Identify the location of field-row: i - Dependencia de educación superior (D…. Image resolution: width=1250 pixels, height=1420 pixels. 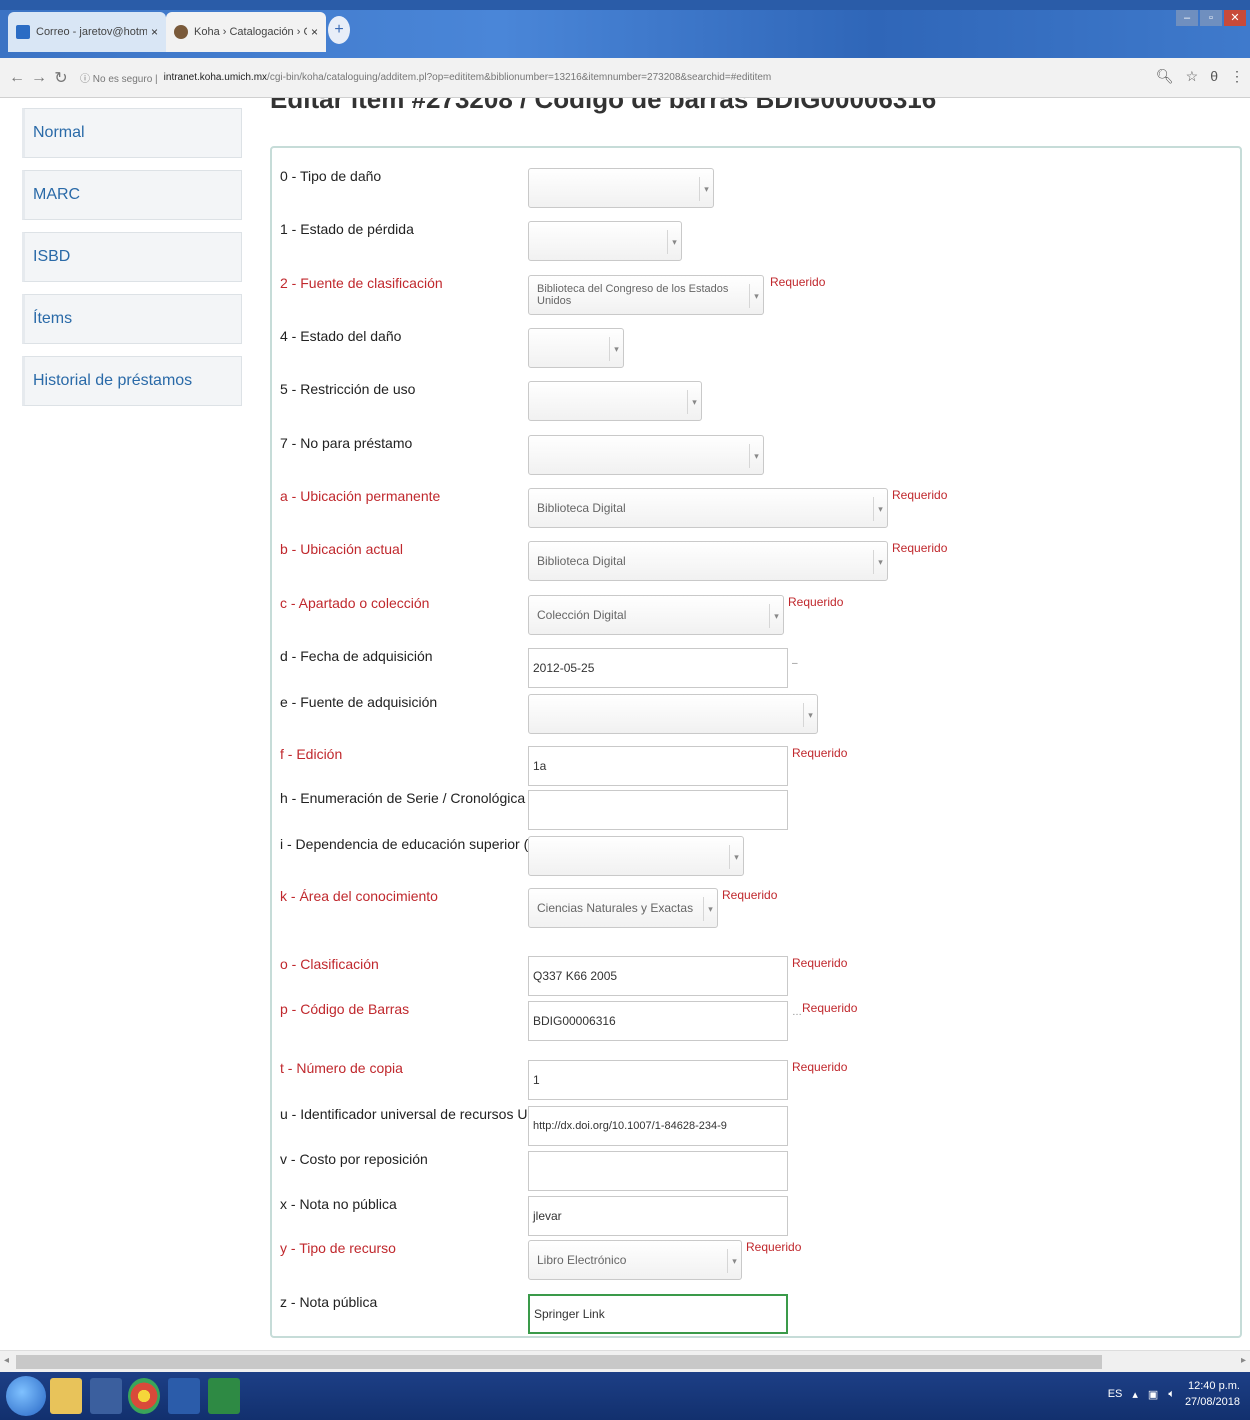
(750, 856).